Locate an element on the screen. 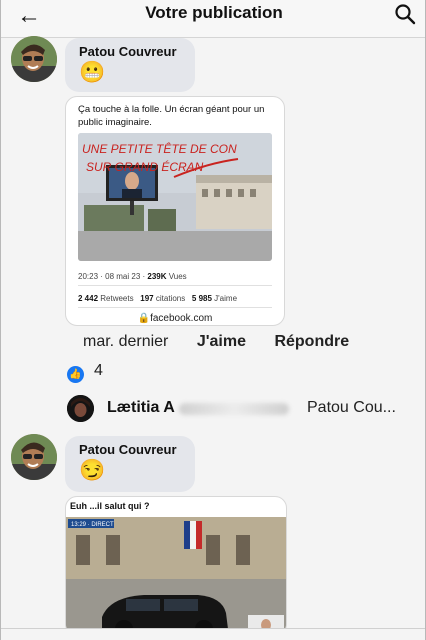  comment-emoji: 😏 is located at coordinates (92, 470).